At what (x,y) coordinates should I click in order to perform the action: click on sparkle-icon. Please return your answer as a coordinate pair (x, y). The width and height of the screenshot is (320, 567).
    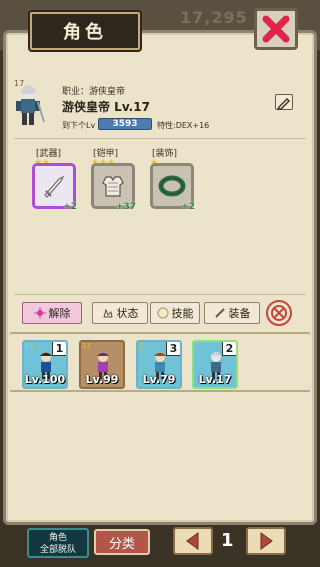
    Looking at the image, I should click on (39, 313).